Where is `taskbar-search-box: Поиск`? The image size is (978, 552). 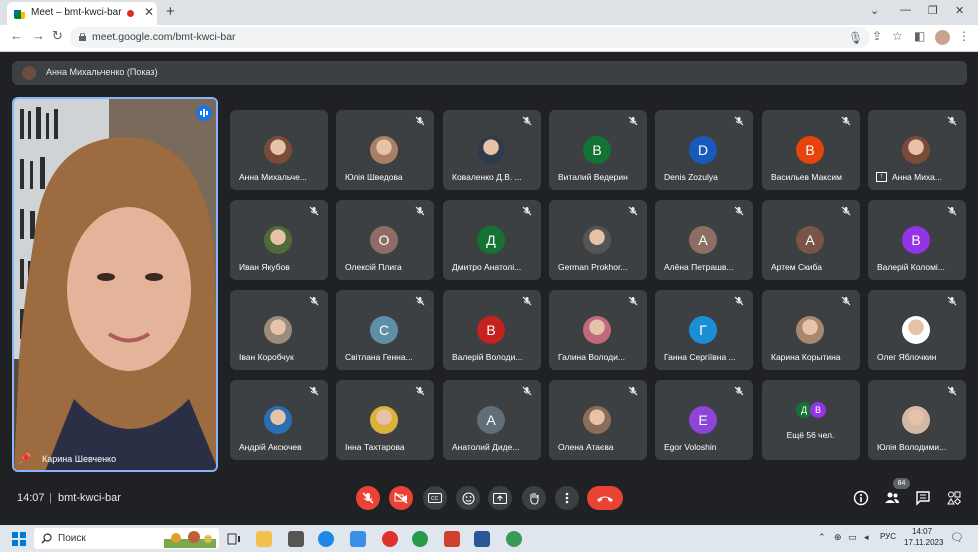 taskbar-search-box: Поиск is located at coordinates (126, 538).